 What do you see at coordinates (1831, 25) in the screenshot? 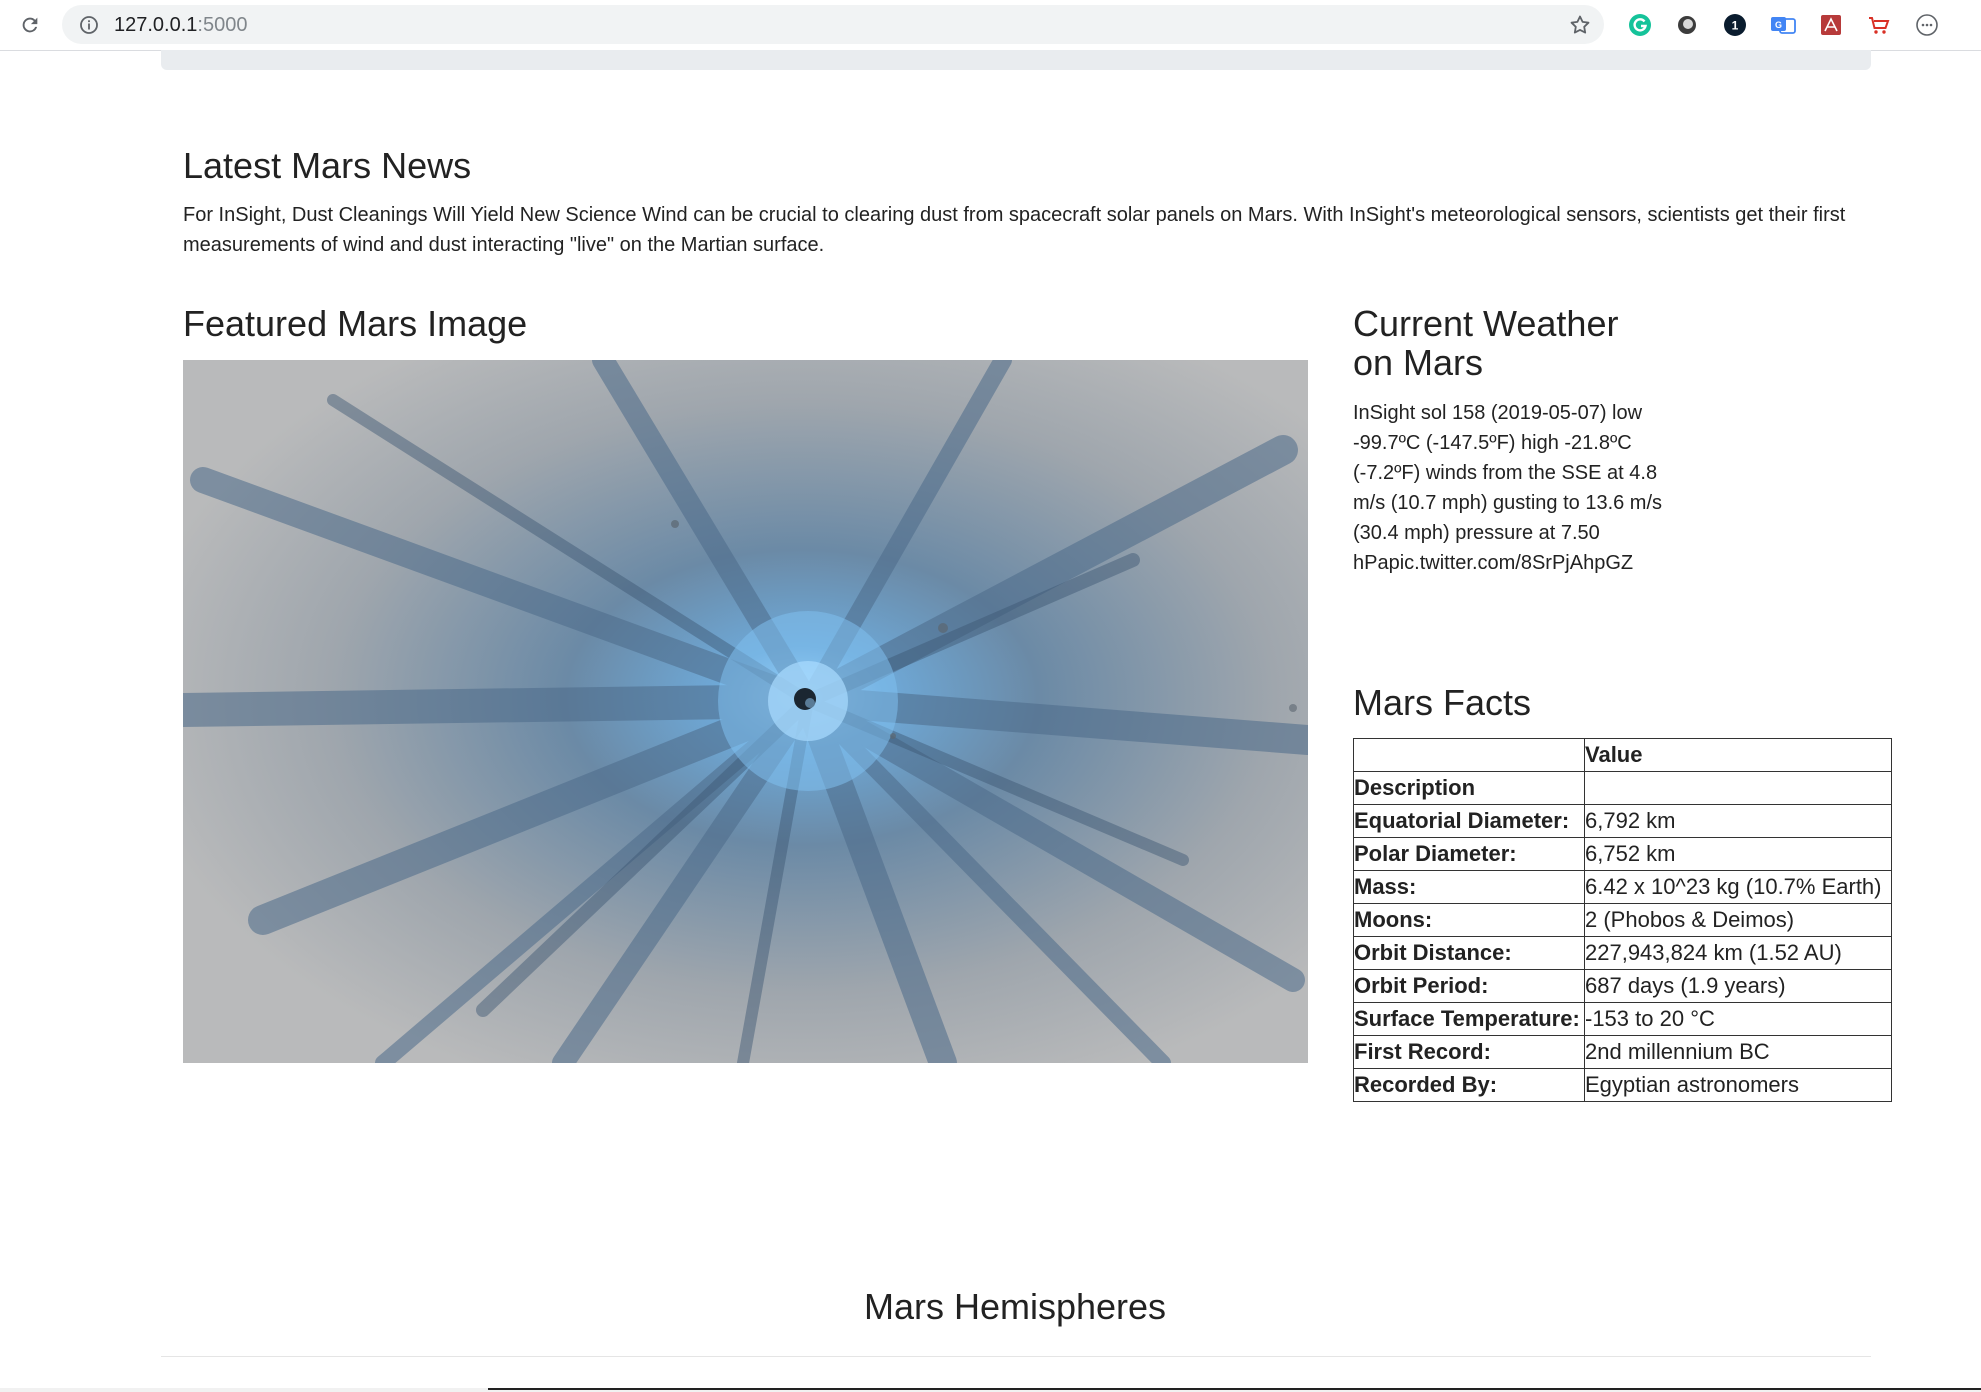
I see `pdf-icon` at bounding box center [1831, 25].